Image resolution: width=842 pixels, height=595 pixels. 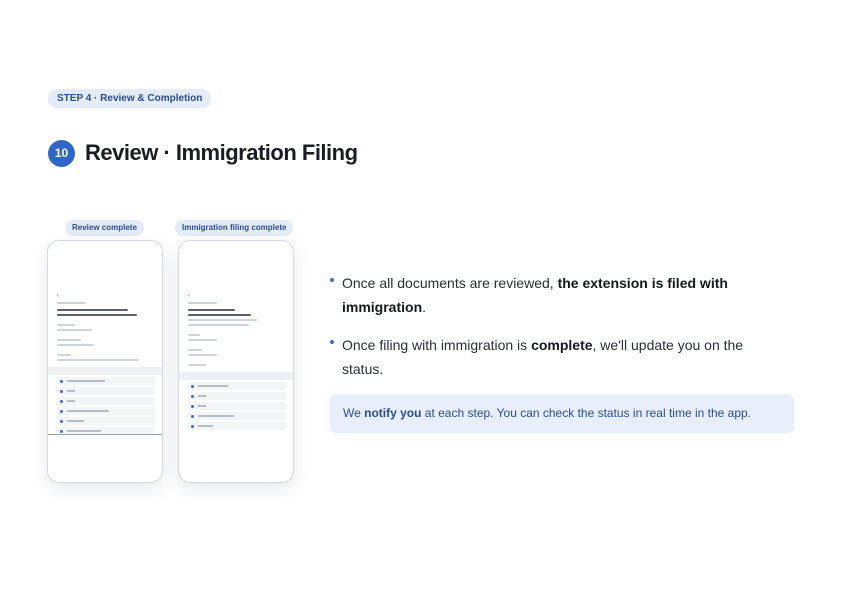 I want to click on title-row: 10 Review · Immigration Filing, so click(x=203, y=153).